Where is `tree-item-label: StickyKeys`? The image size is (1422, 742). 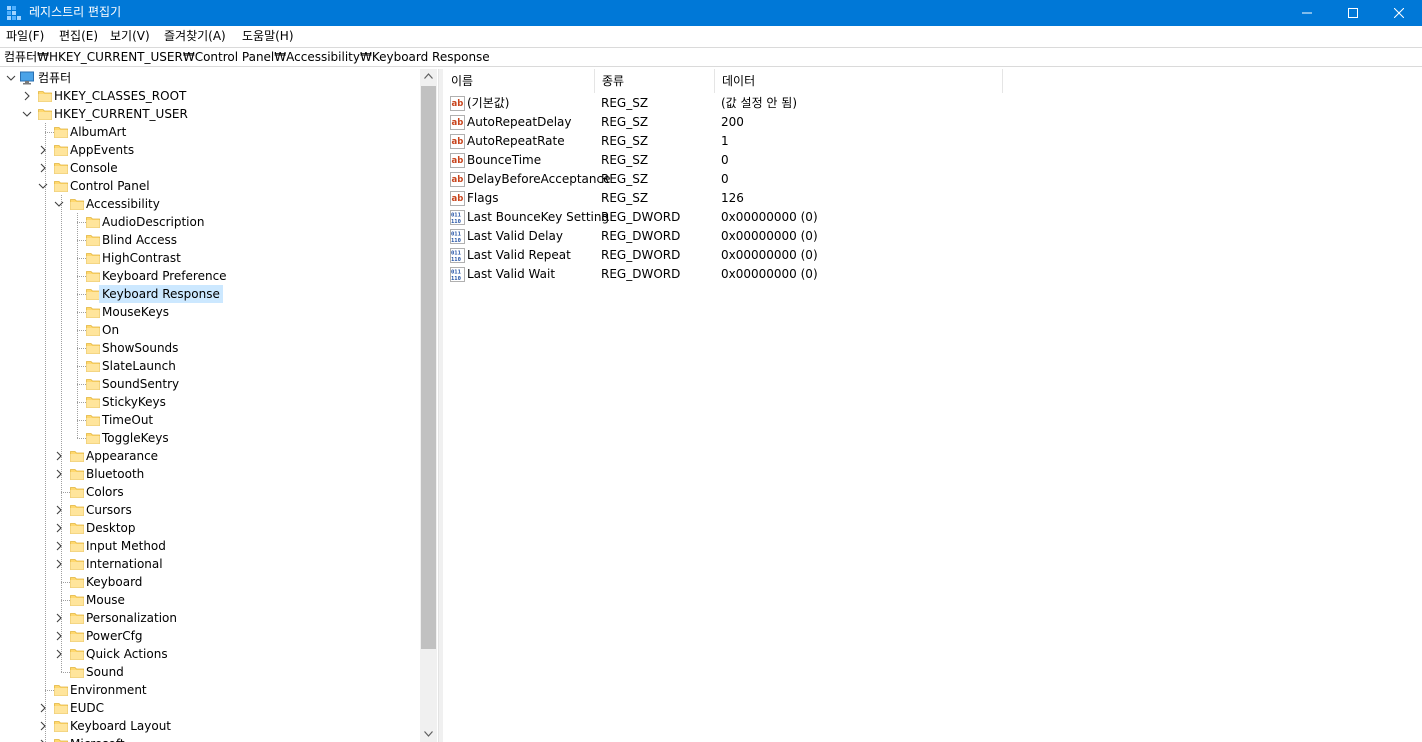
tree-item-label: StickyKeys is located at coordinates (134, 402).